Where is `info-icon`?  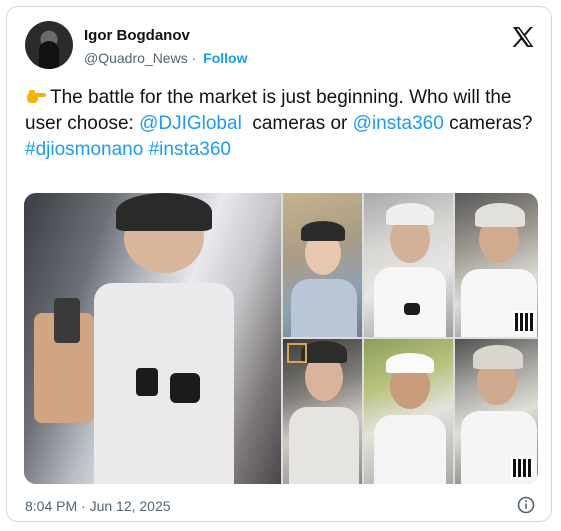
info-icon is located at coordinates (526, 505).